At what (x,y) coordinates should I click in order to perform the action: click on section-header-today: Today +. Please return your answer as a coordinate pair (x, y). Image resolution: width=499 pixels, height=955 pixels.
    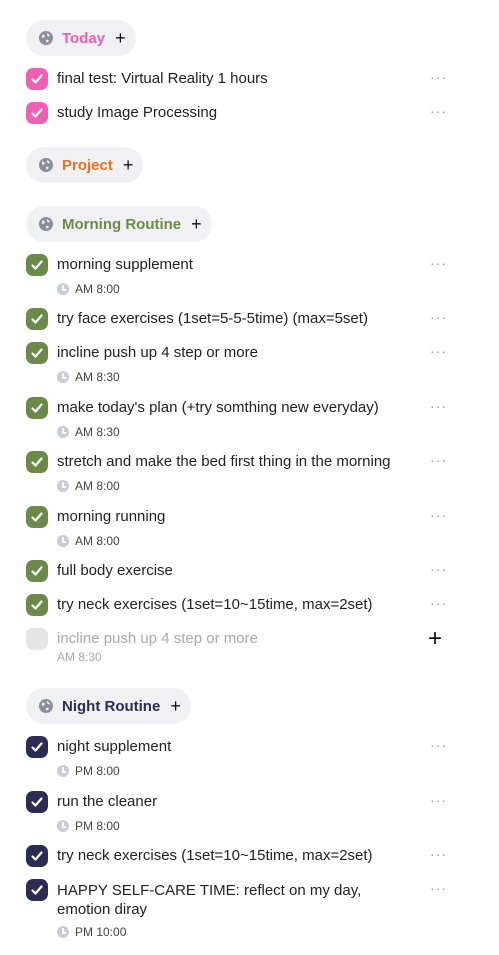
    Looking at the image, I should click on (81, 38).